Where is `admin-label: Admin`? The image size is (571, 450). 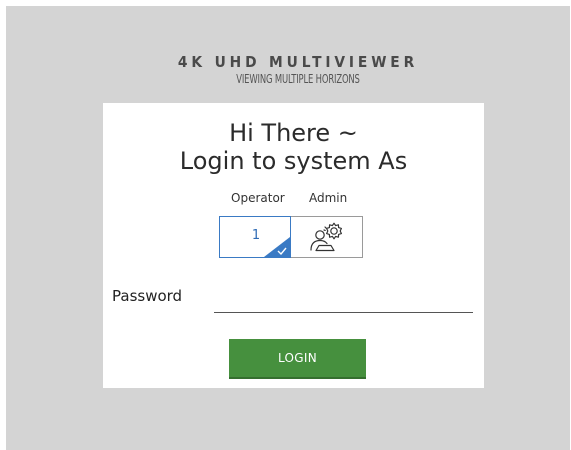 admin-label: Admin is located at coordinates (328, 198).